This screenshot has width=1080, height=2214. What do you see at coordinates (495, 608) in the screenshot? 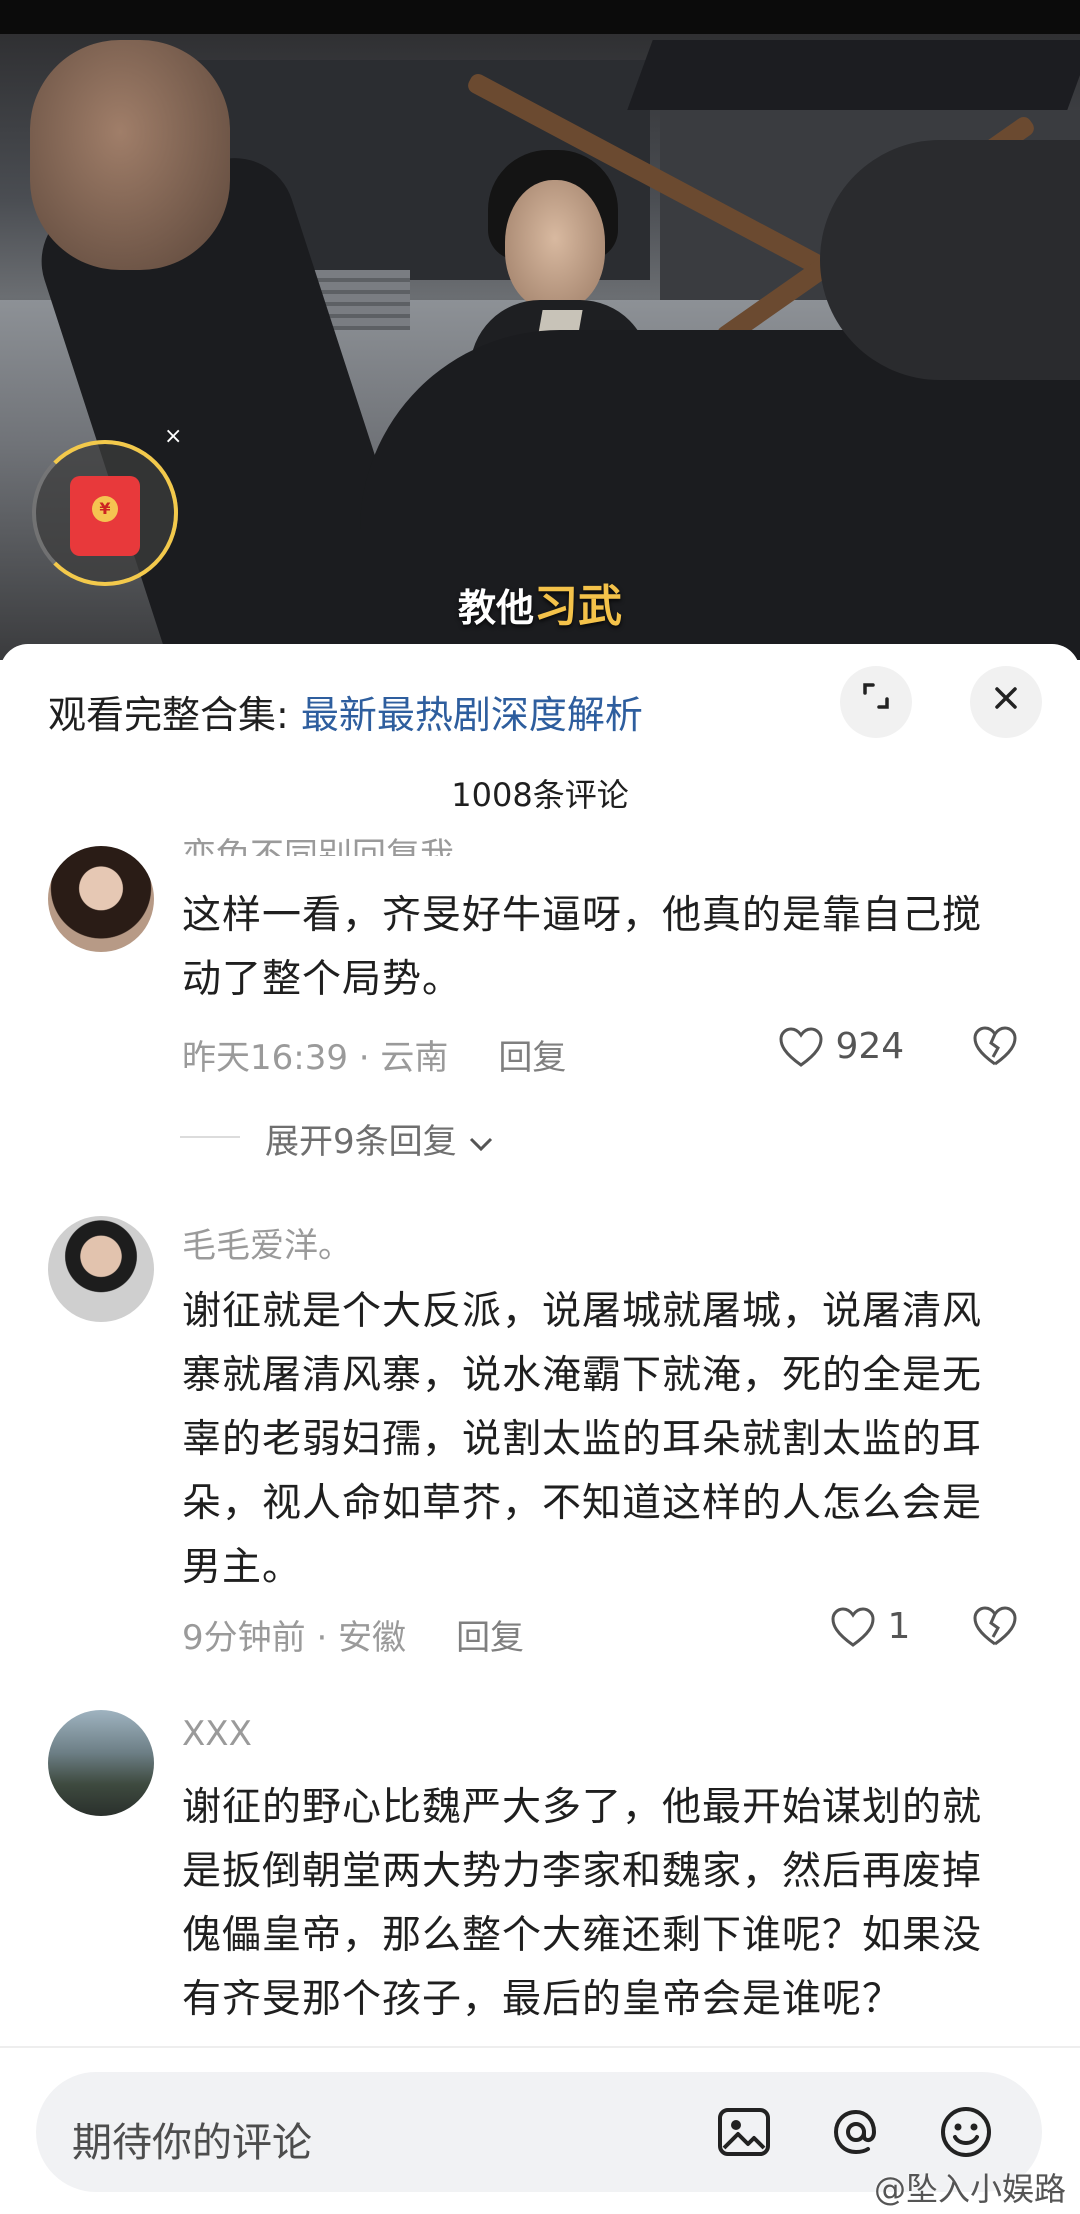
I see `subtitle-text: 教他` at bounding box center [495, 608].